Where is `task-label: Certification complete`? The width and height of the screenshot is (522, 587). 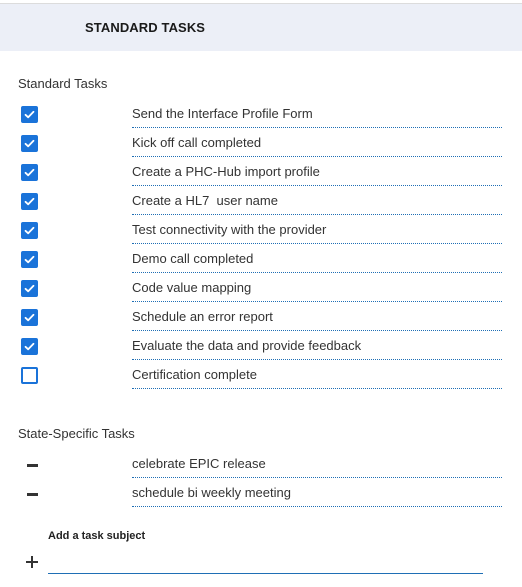
task-label: Certification complete is located at coordinates (317, 378).